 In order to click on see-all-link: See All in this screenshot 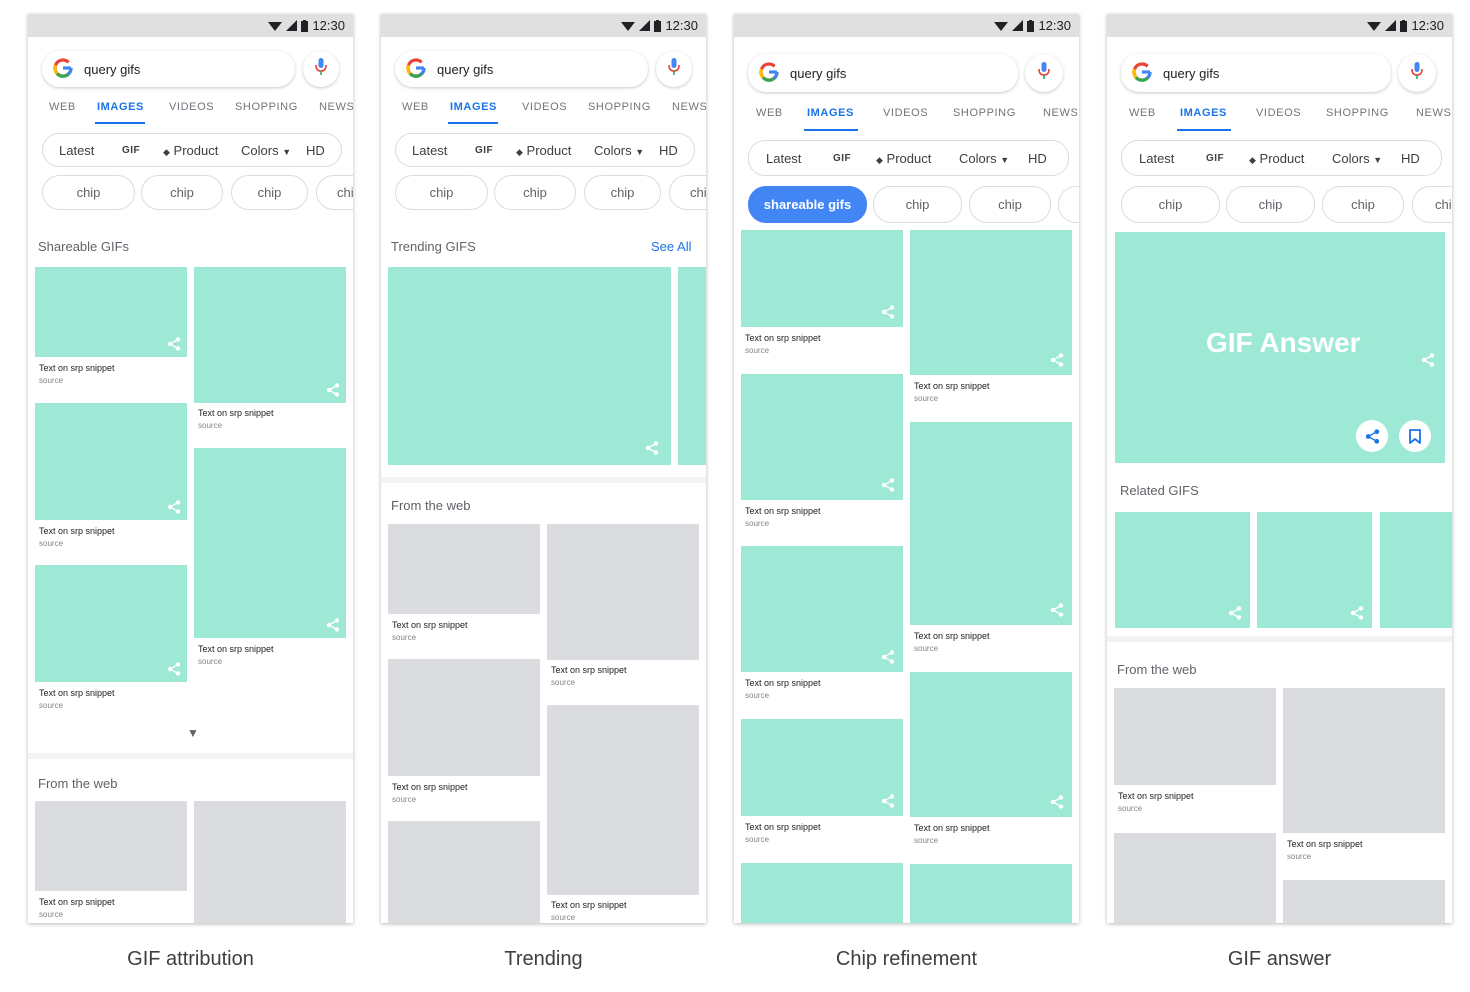, I will do `click(671, 246)`.